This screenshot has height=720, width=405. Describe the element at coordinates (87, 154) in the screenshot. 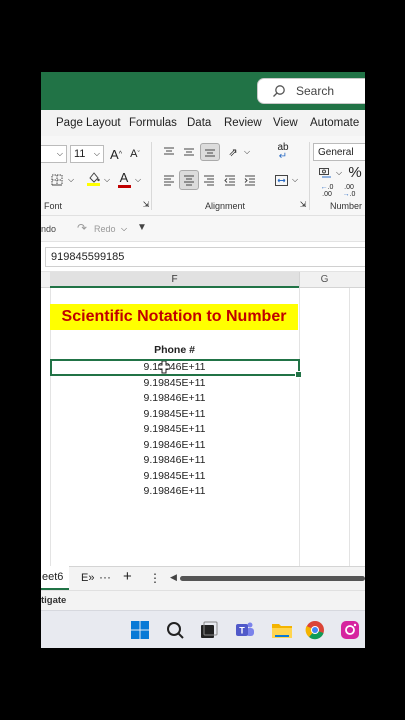

I see `font-size-dropdown: 11 ⌵` at that location.